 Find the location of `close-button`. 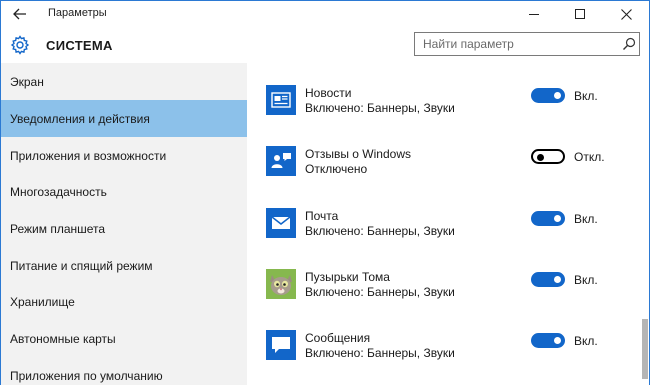

close-button is located at coordinates (626, 14).